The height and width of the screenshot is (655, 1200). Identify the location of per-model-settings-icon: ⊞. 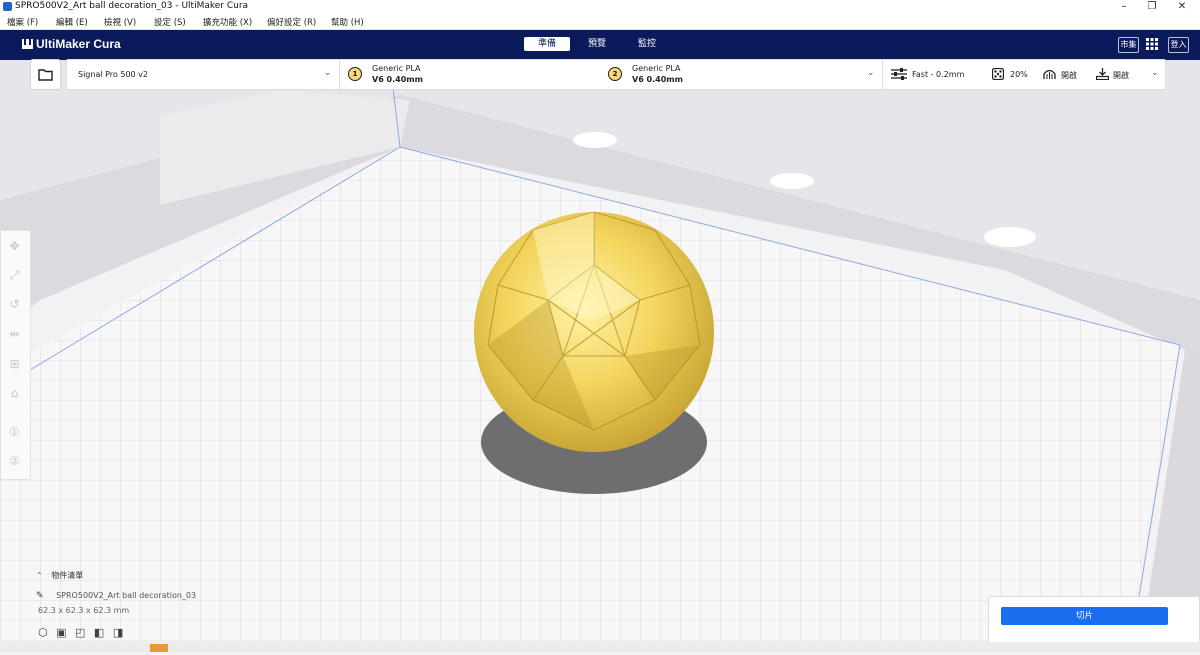
(14, 364).